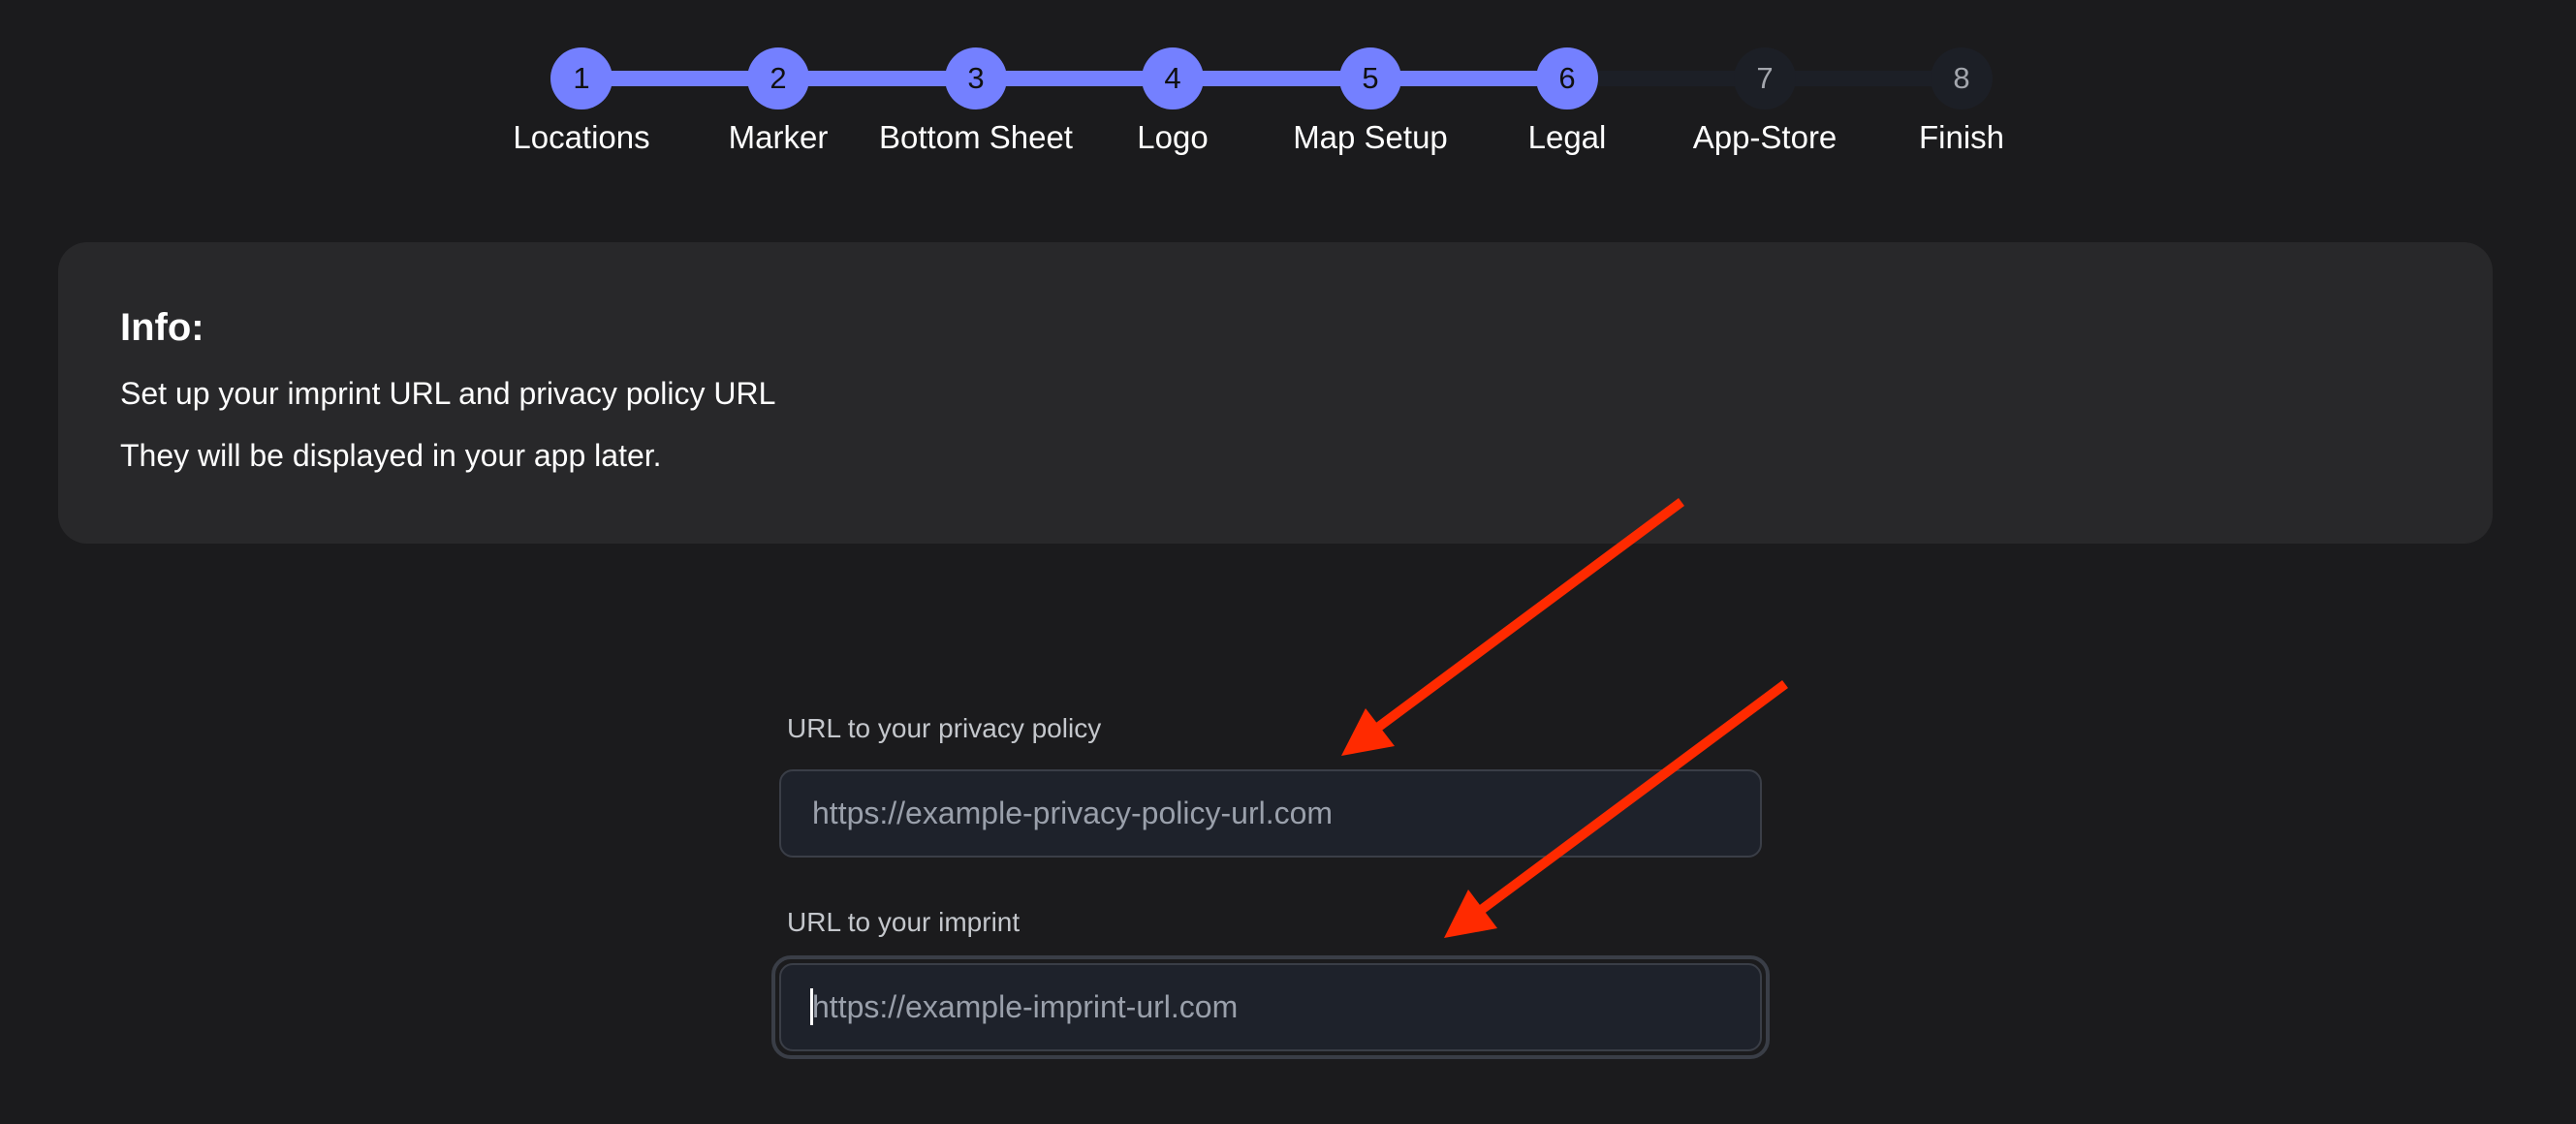  I want to click on step-number-badge: 2, so click(778, 78).